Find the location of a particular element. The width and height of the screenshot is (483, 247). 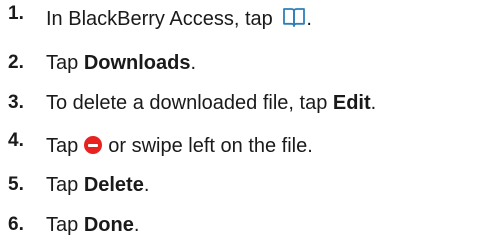

step-text: Tap Downloads. is located at coordinates (121, 63).